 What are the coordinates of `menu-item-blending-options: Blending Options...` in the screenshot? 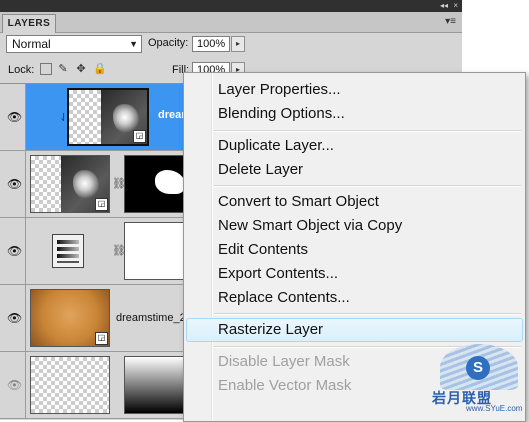 It's located at (281, 114).